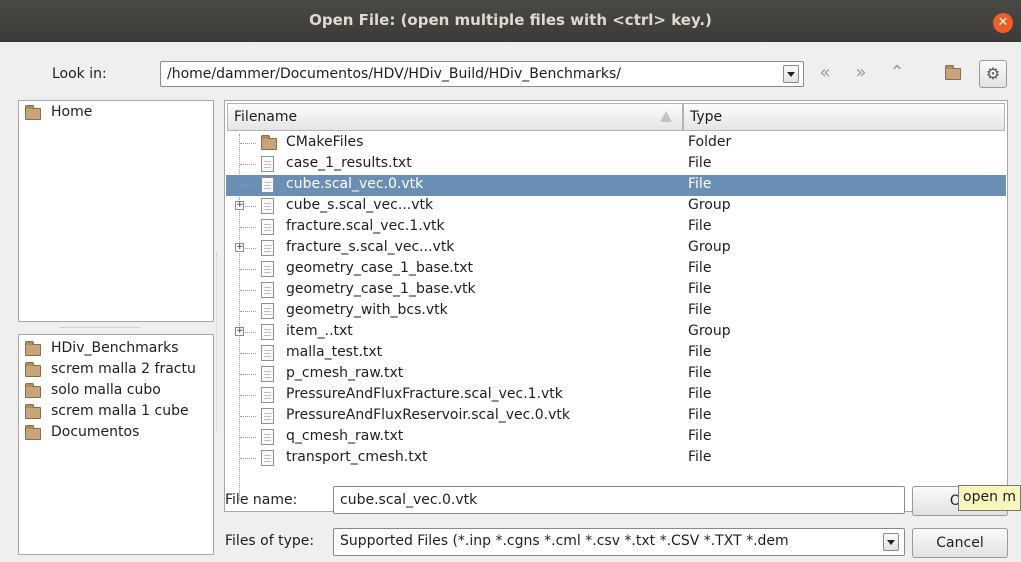 This screenshot has height=562, width=1021. What do you see at coordinates (334, 352) in the screenshot?
I see `file-name-cell: malla_test.txt` at bounding box center [334, 352].